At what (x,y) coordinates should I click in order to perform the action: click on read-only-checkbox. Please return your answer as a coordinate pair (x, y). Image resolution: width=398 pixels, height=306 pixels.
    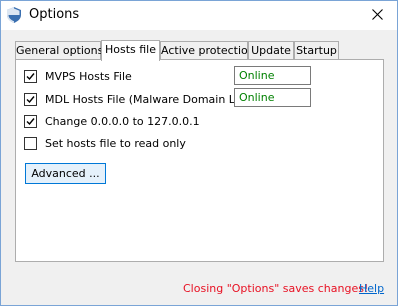
    Looking at the image, I should click on (30, 143).